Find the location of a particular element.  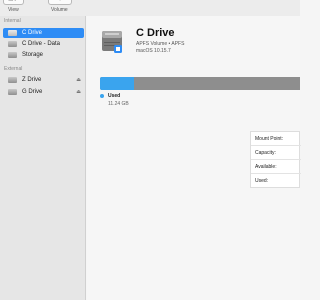

used-legend-value: 11.24 GB is located at coordinates (118, 104).